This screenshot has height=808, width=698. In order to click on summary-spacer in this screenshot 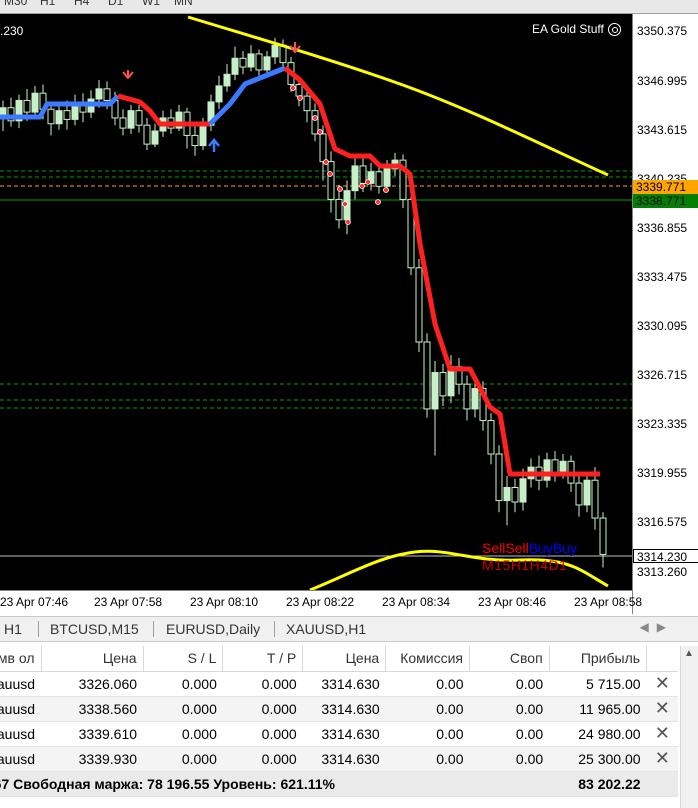, I will do `click(662, 783)`.